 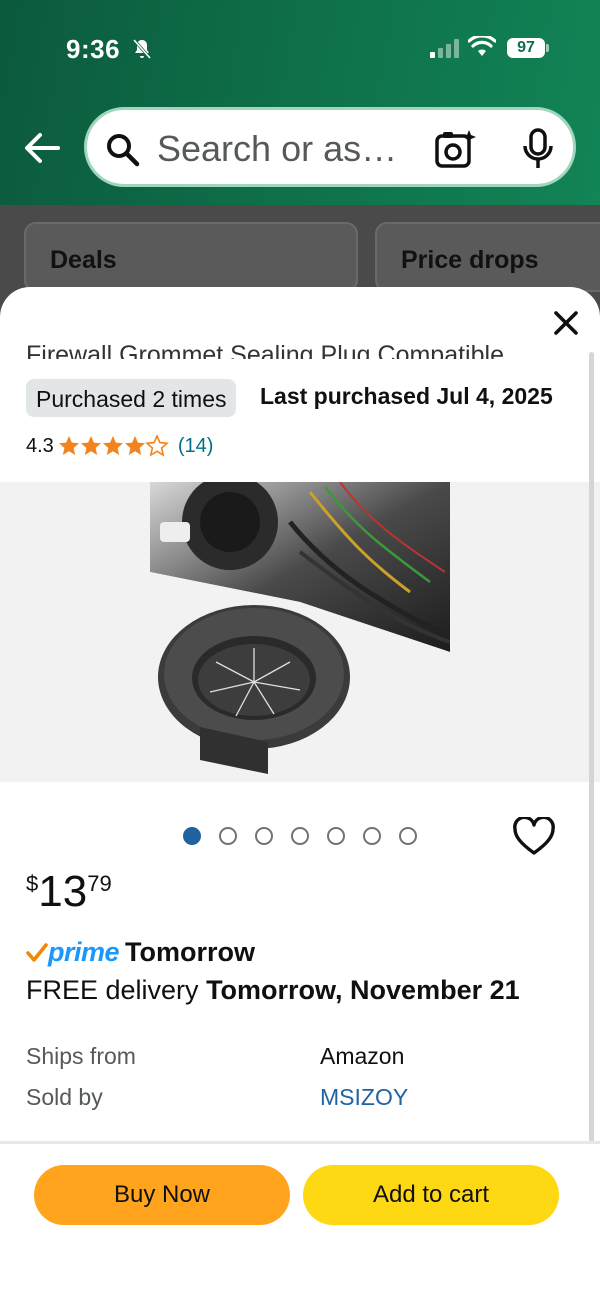 What do you see at coordinates (406, 396) in the screenshot?
I see `last-purchased-text: Last purchased Jul 4, 2025` at bounding box center [406, 396].